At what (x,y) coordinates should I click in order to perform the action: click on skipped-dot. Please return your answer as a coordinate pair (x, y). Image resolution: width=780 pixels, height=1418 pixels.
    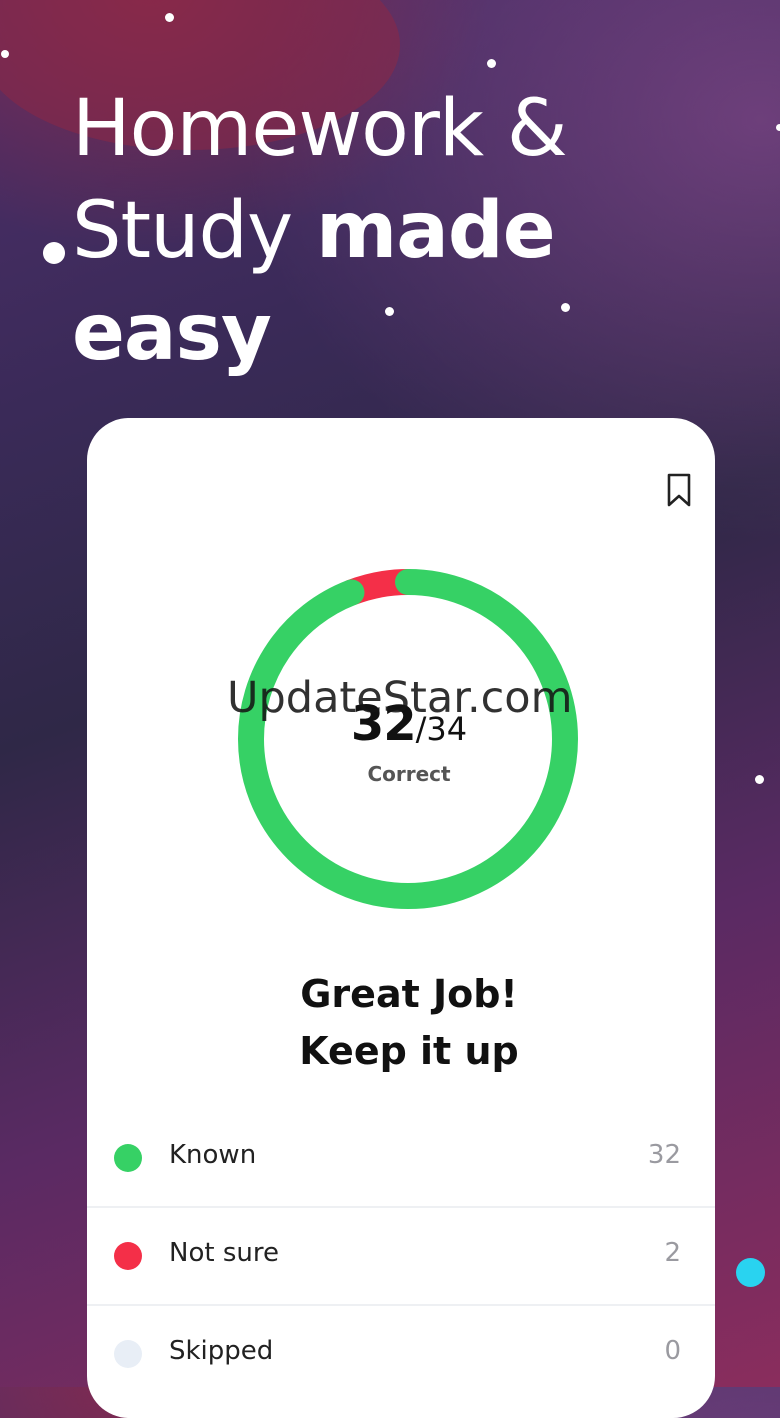
    Looking at the image, I should click on (128, 1354).